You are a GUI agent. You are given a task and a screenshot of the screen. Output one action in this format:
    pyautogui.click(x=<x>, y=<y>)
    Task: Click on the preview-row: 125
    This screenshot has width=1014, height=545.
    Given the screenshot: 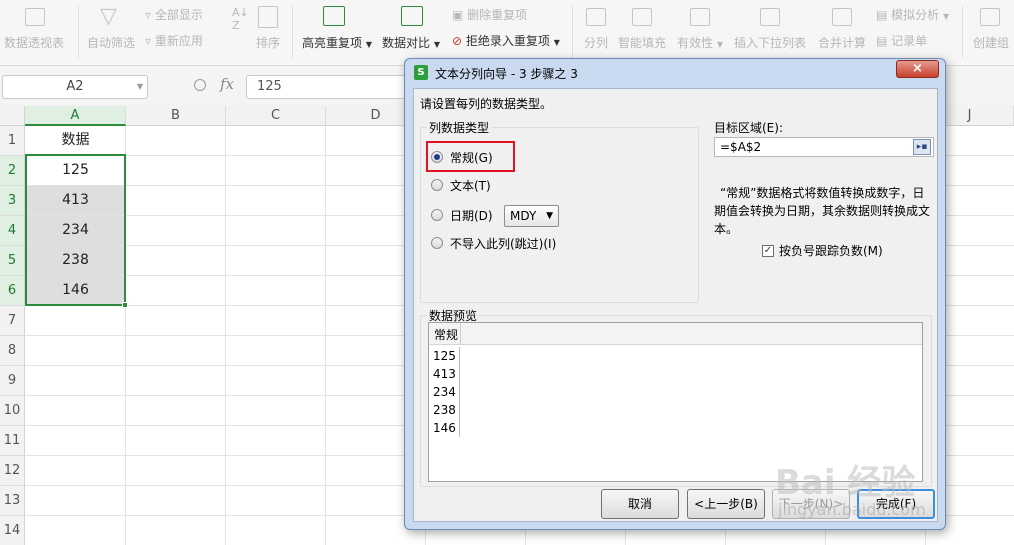 What is the action you would take?
    pyautogui.click(x=444, y=356)
    